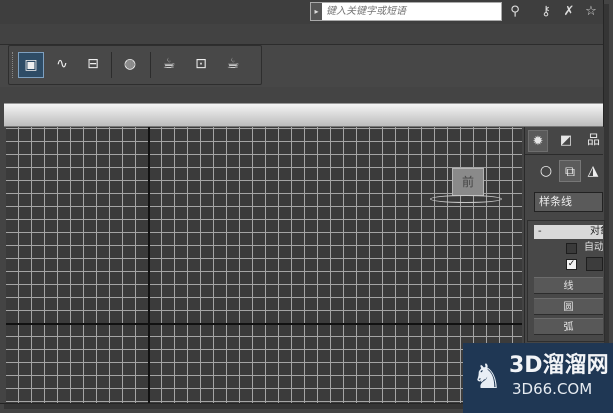 The height and width of the screenshot is (413, 613). I want to click on grid-axis-horizontal, so click(264, 324).